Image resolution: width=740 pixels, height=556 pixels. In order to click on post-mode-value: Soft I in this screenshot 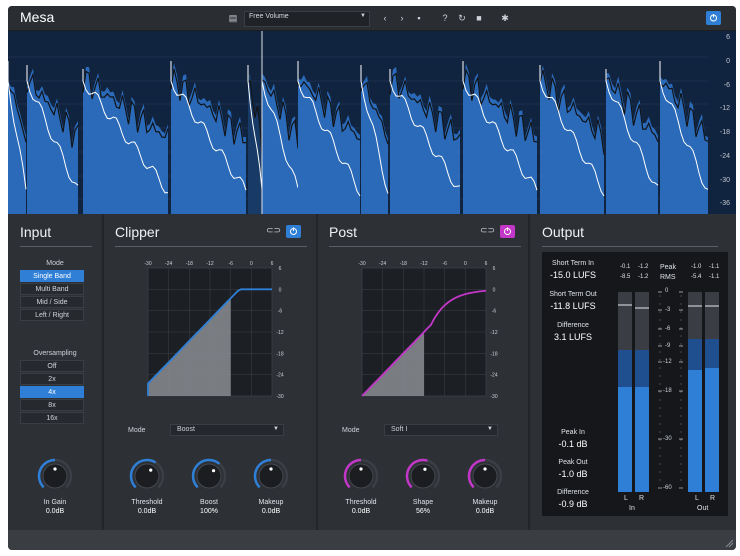, I will do `click(399, 429)`.